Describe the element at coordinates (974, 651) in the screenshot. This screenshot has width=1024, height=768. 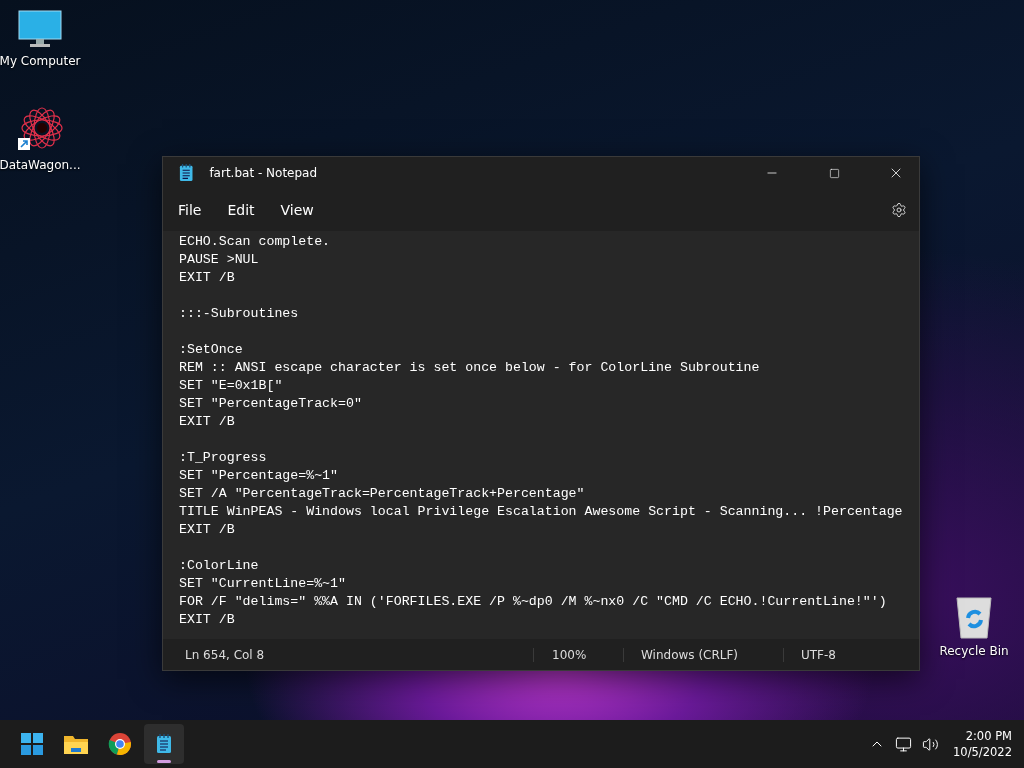
I see `desktop-icon-label: Recycle Bin` at that location.